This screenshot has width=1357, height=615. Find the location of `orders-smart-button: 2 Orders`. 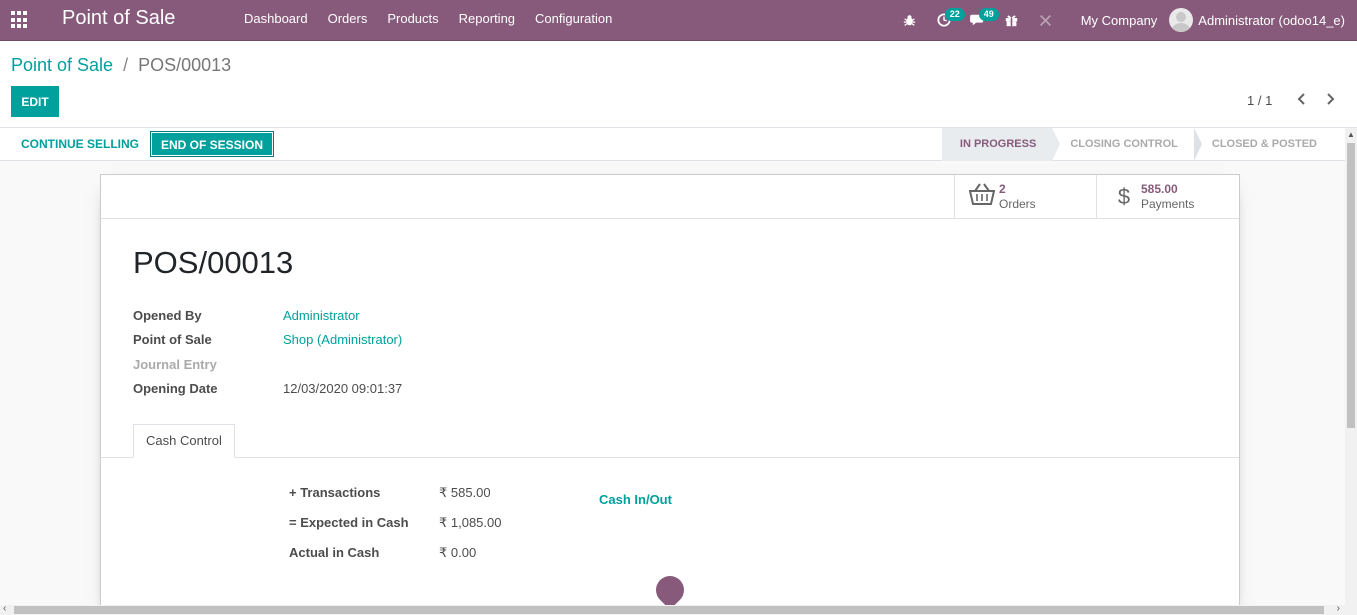

orders-smart-button: 2 Orders is located at coordinates (1025, 196).